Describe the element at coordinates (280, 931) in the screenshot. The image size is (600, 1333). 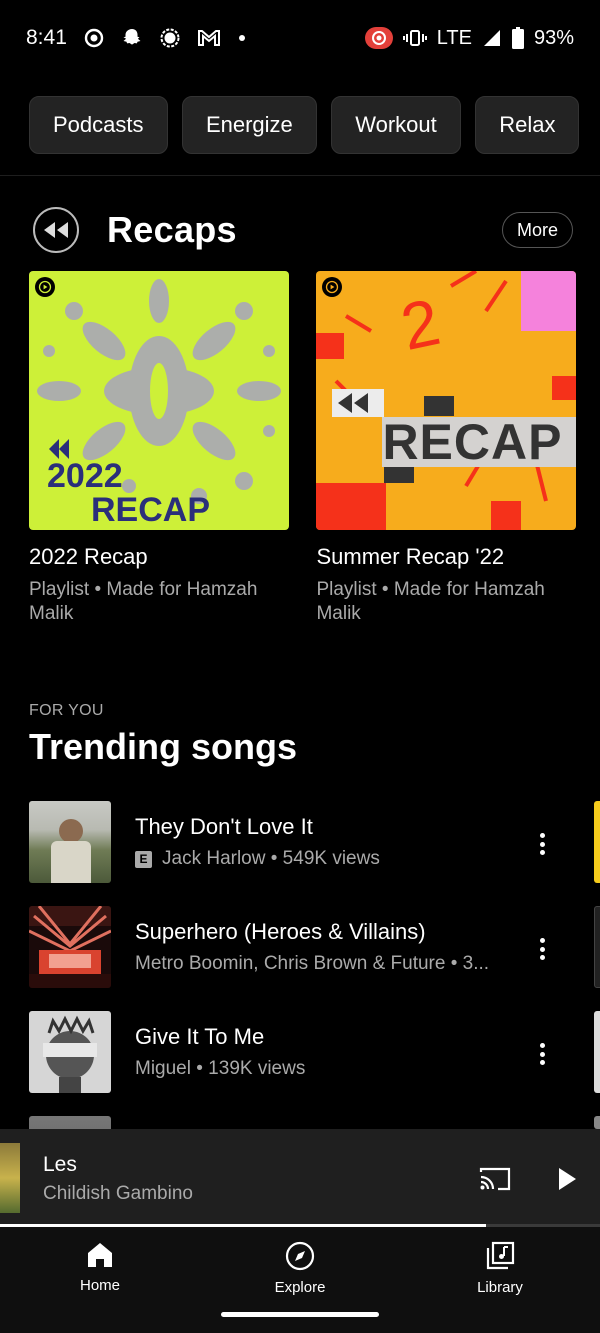
I see `song-title: Superhero (Heroes & Villains)` at that location.